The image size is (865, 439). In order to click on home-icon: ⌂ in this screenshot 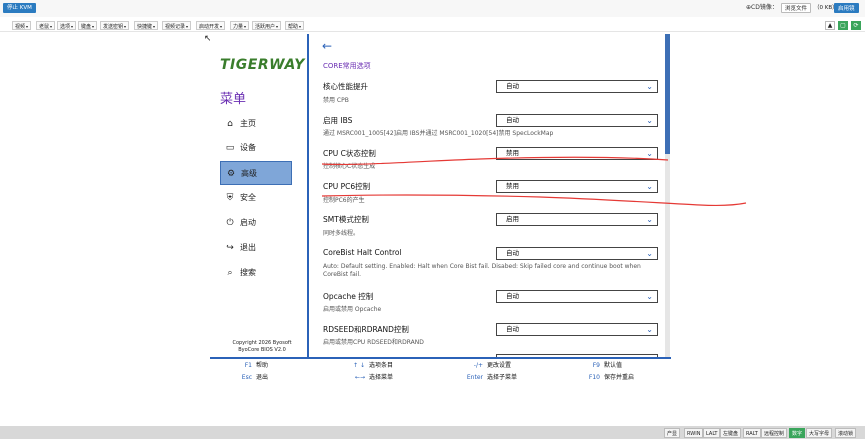, I will do `click(230, 124)`.